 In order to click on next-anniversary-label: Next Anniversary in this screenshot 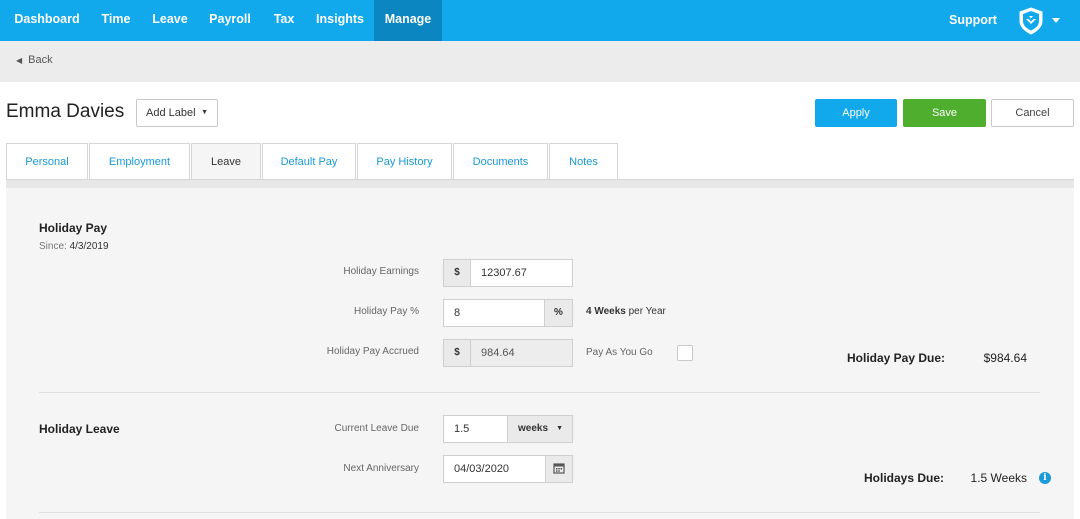, I will do `click(381, 468)`.